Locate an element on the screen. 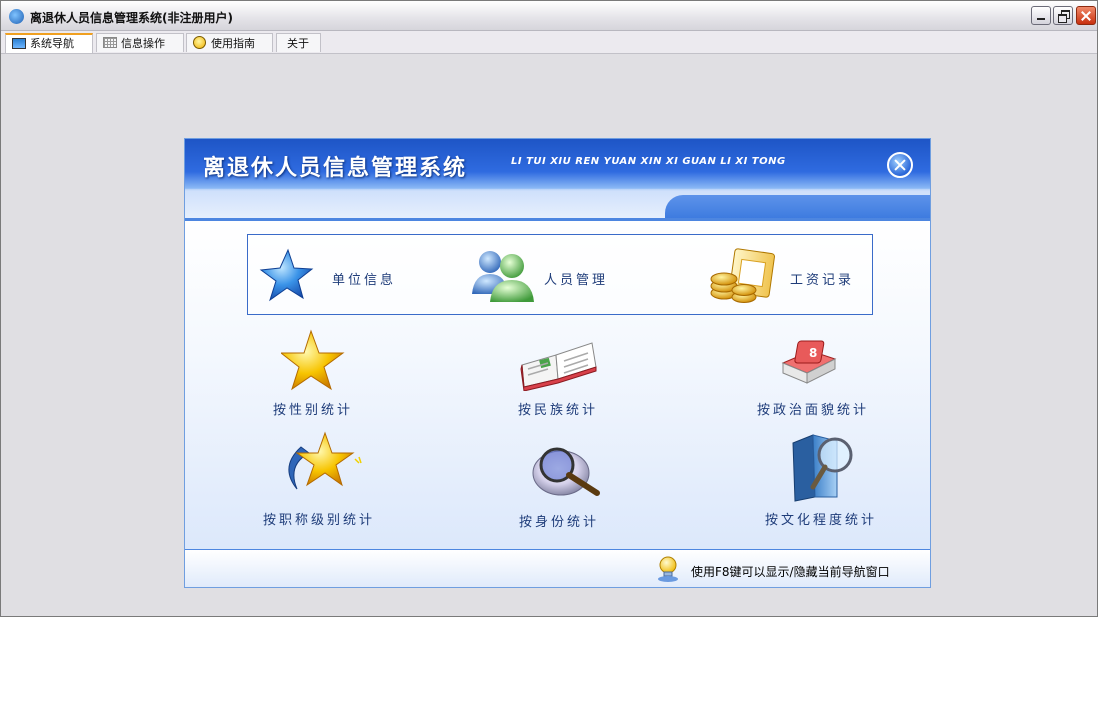 The image size is (1098, 716). stat-by-gender-button: 按性别统计 is located at coordinates (320, 373).